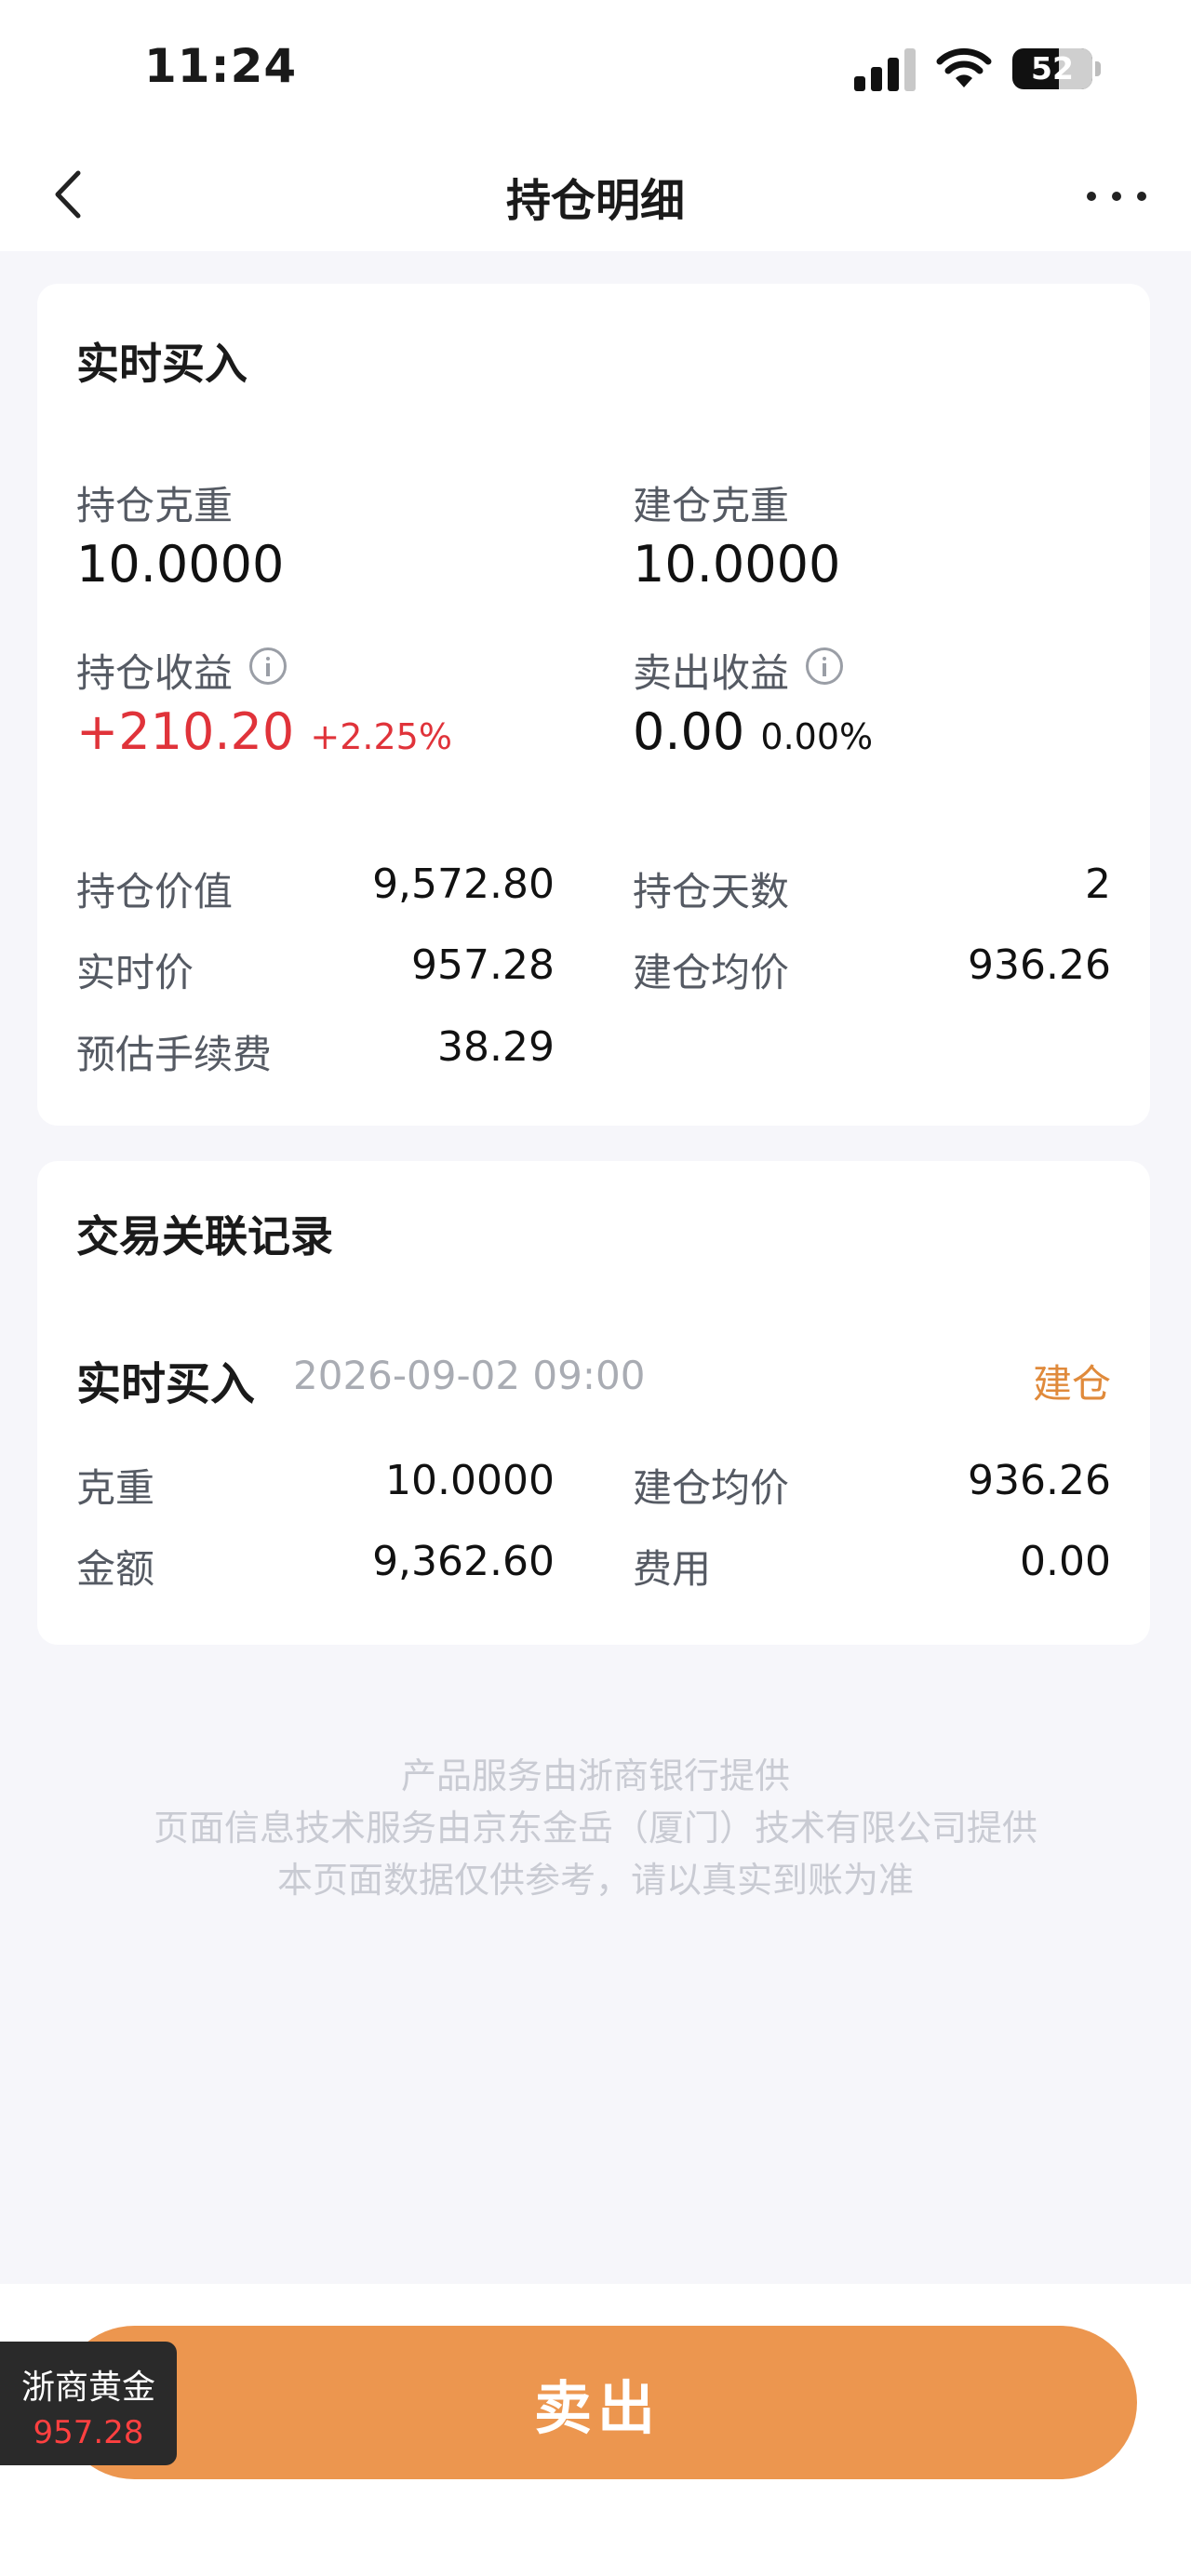 Image resolution: width=1191 pixels, height=2576 pixels. What do you see at coordinates (964, 67) in the screenshot?
I see `wifi-icon` at bounding box center [964, 67].